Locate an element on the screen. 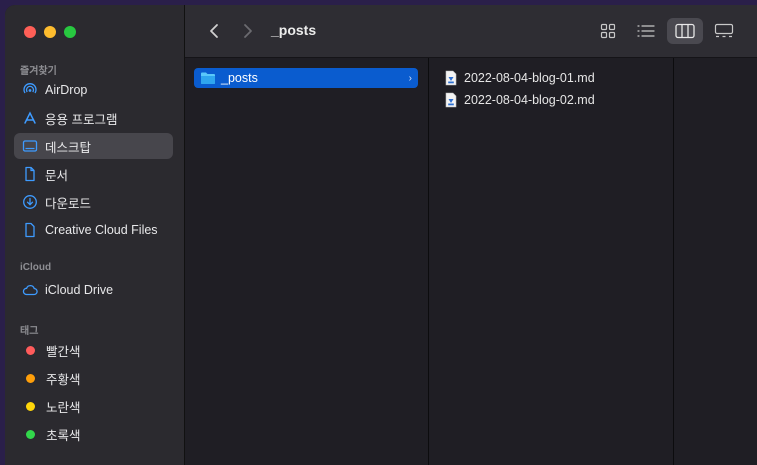  sidebar-item-applications: 응용 프로그램 is located at coordinates (93, 118).